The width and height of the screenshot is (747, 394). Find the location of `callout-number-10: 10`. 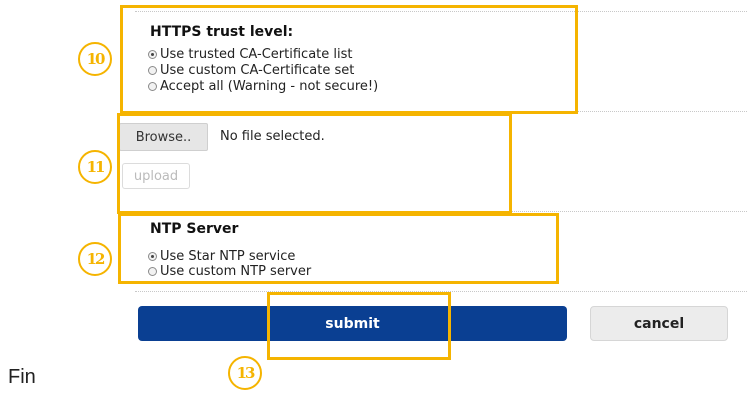

callout-number-10: 10 is located at coordinates (95, 59).